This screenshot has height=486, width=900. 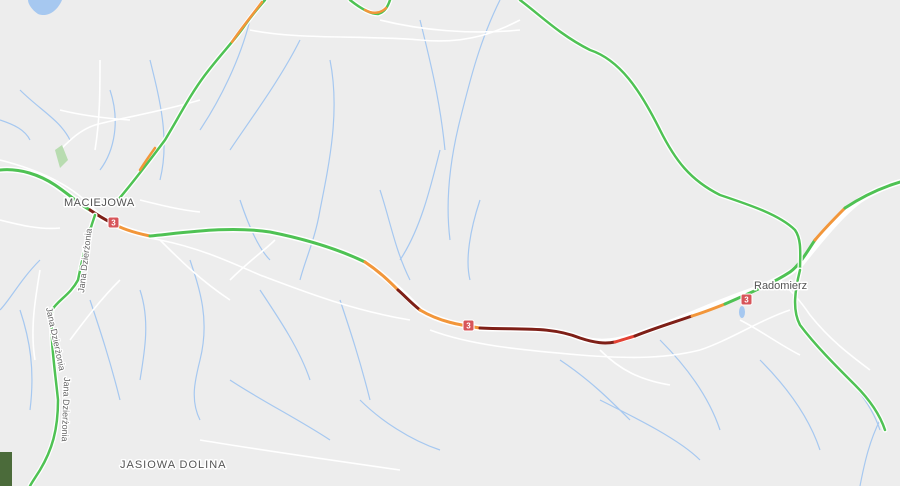 What do you see at coordinates (742, 312) in the screenshot?
I see `pond` at bounding box center [742, 312].